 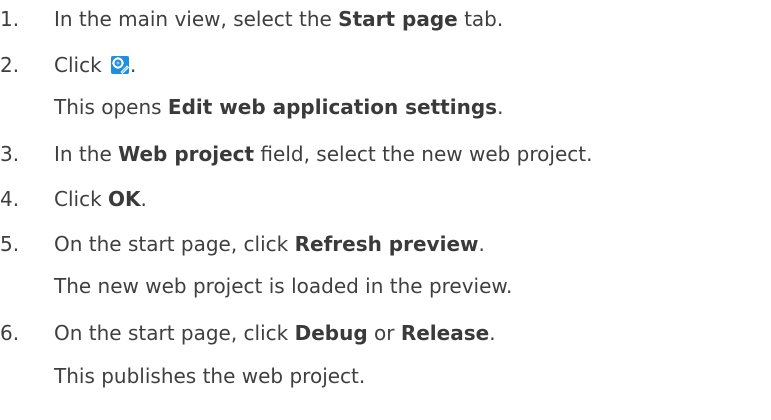 I want to click on step-text-pre: In the, so click(x=86, y=154).